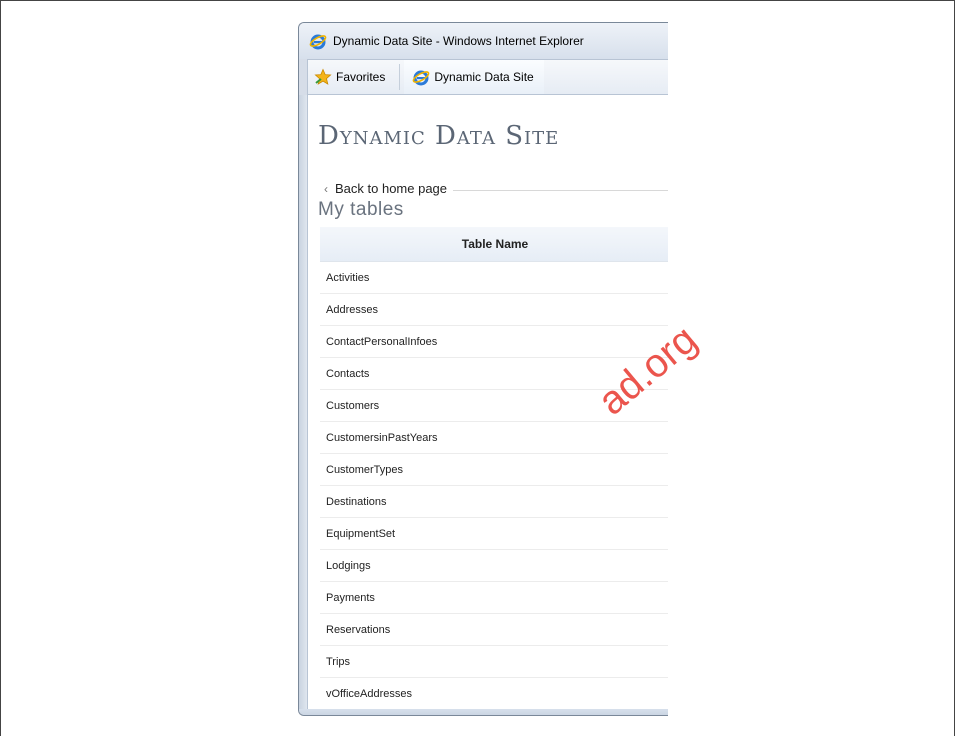 The image size is (956, 737). I want to click on tab-label: Dynamic Data Site, so click(484, 77).